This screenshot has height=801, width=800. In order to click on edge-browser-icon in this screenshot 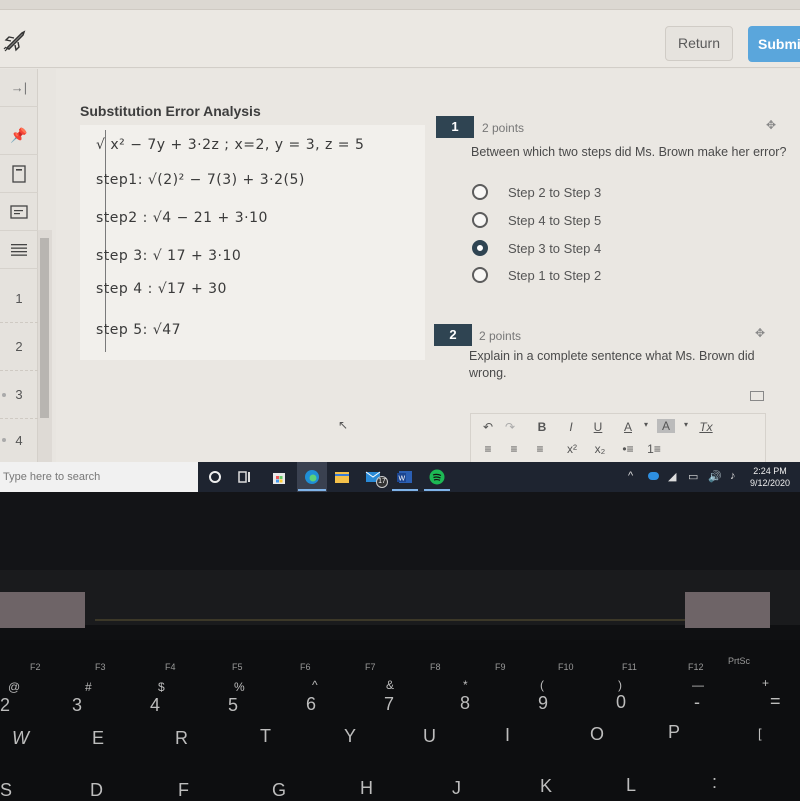, I will do `click(312, 477)`.